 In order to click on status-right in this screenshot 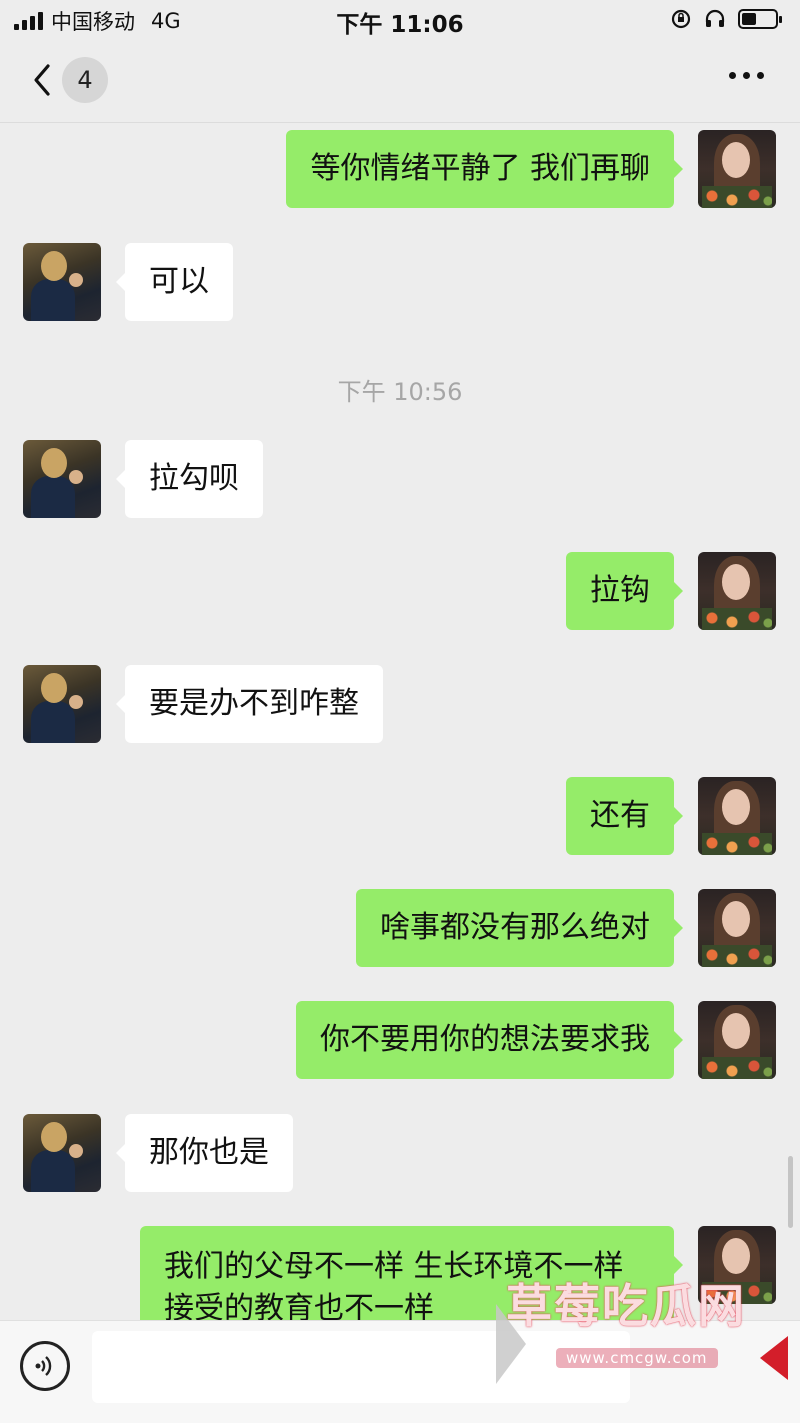, I will do `click(726, 19)`.